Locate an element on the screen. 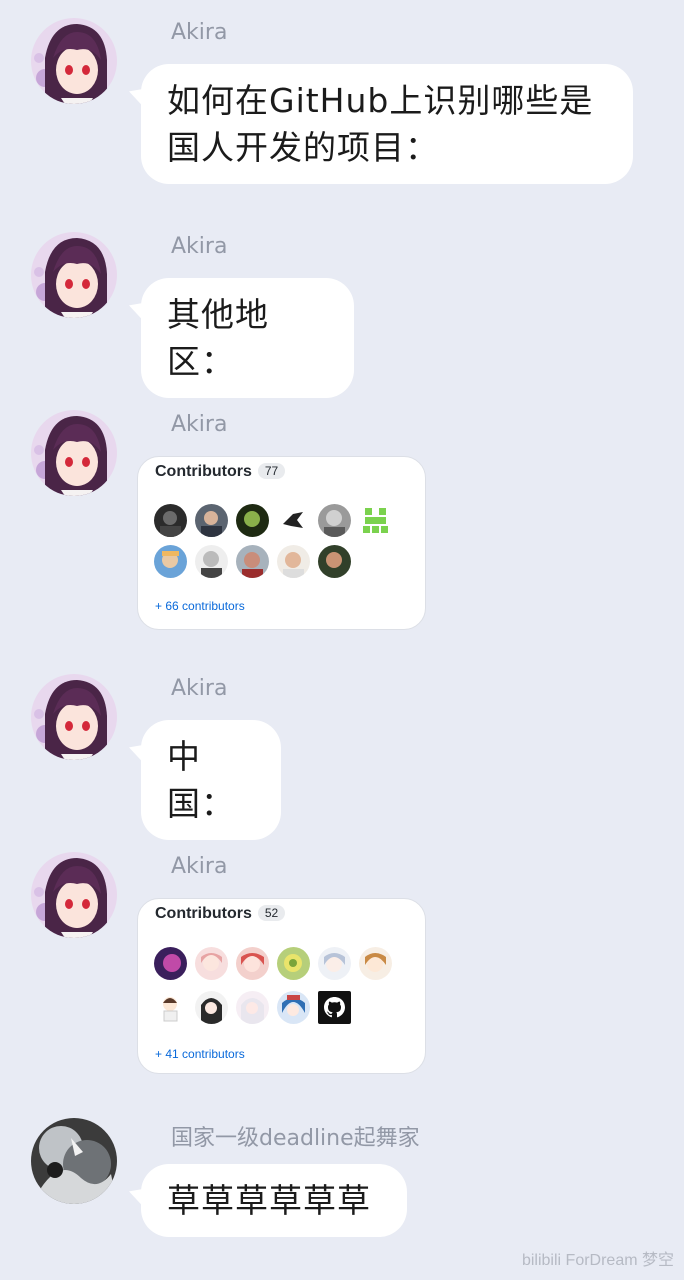 The image size is (684, 1280). contributors-card: Contributors 77 + 66 contributors is located at coordinates (281, 543).